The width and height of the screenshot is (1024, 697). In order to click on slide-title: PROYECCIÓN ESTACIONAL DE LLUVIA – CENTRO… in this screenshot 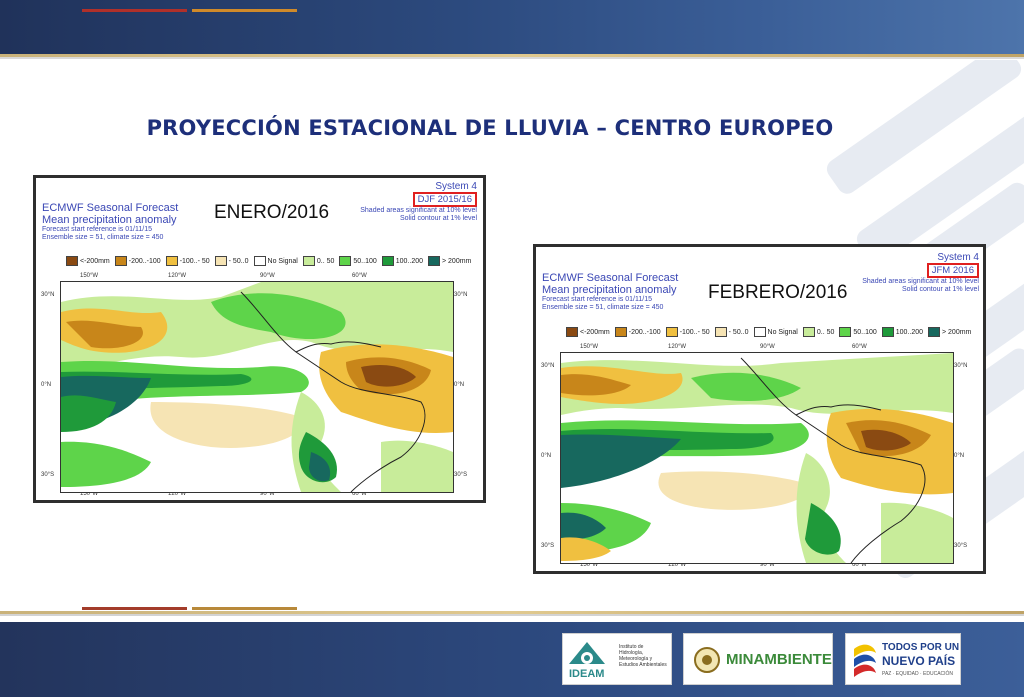, I will do `click(490, 128)`.